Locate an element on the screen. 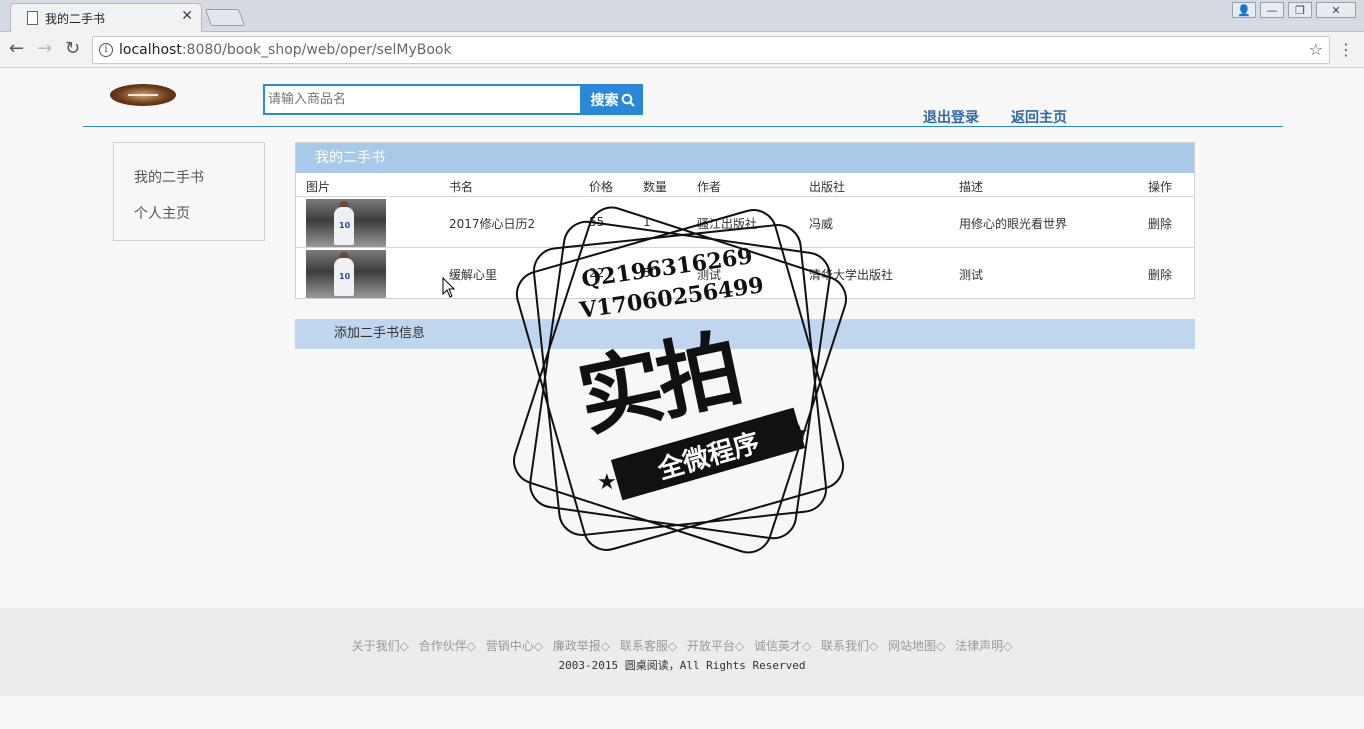 Image resolution: width=1364 pixels, height=729 pixels. book-qty: 50 is located at coordinates (651, 273).